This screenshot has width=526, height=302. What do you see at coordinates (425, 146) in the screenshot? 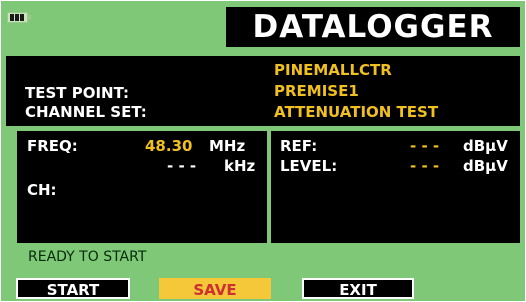
I see `ref-value: - - -` at bounding box center [425, 146].